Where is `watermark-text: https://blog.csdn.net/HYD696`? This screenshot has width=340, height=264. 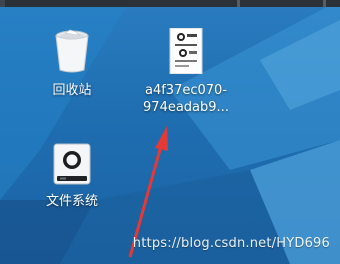 watermark-text: https://blog.csdn.net/HYD696 is located at coordinates (231, 243).